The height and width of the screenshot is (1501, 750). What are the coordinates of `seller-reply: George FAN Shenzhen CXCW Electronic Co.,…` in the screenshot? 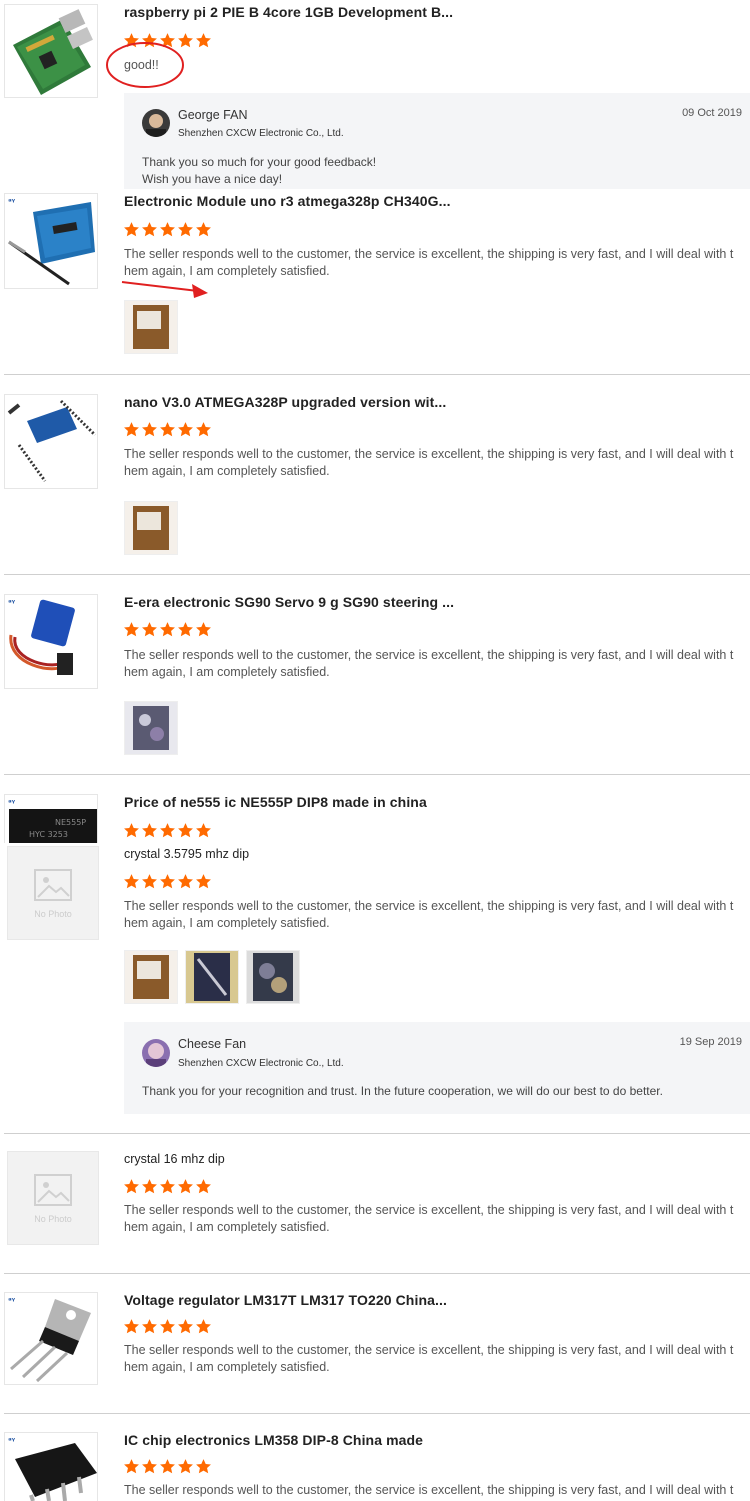 It's located at (437, 141).